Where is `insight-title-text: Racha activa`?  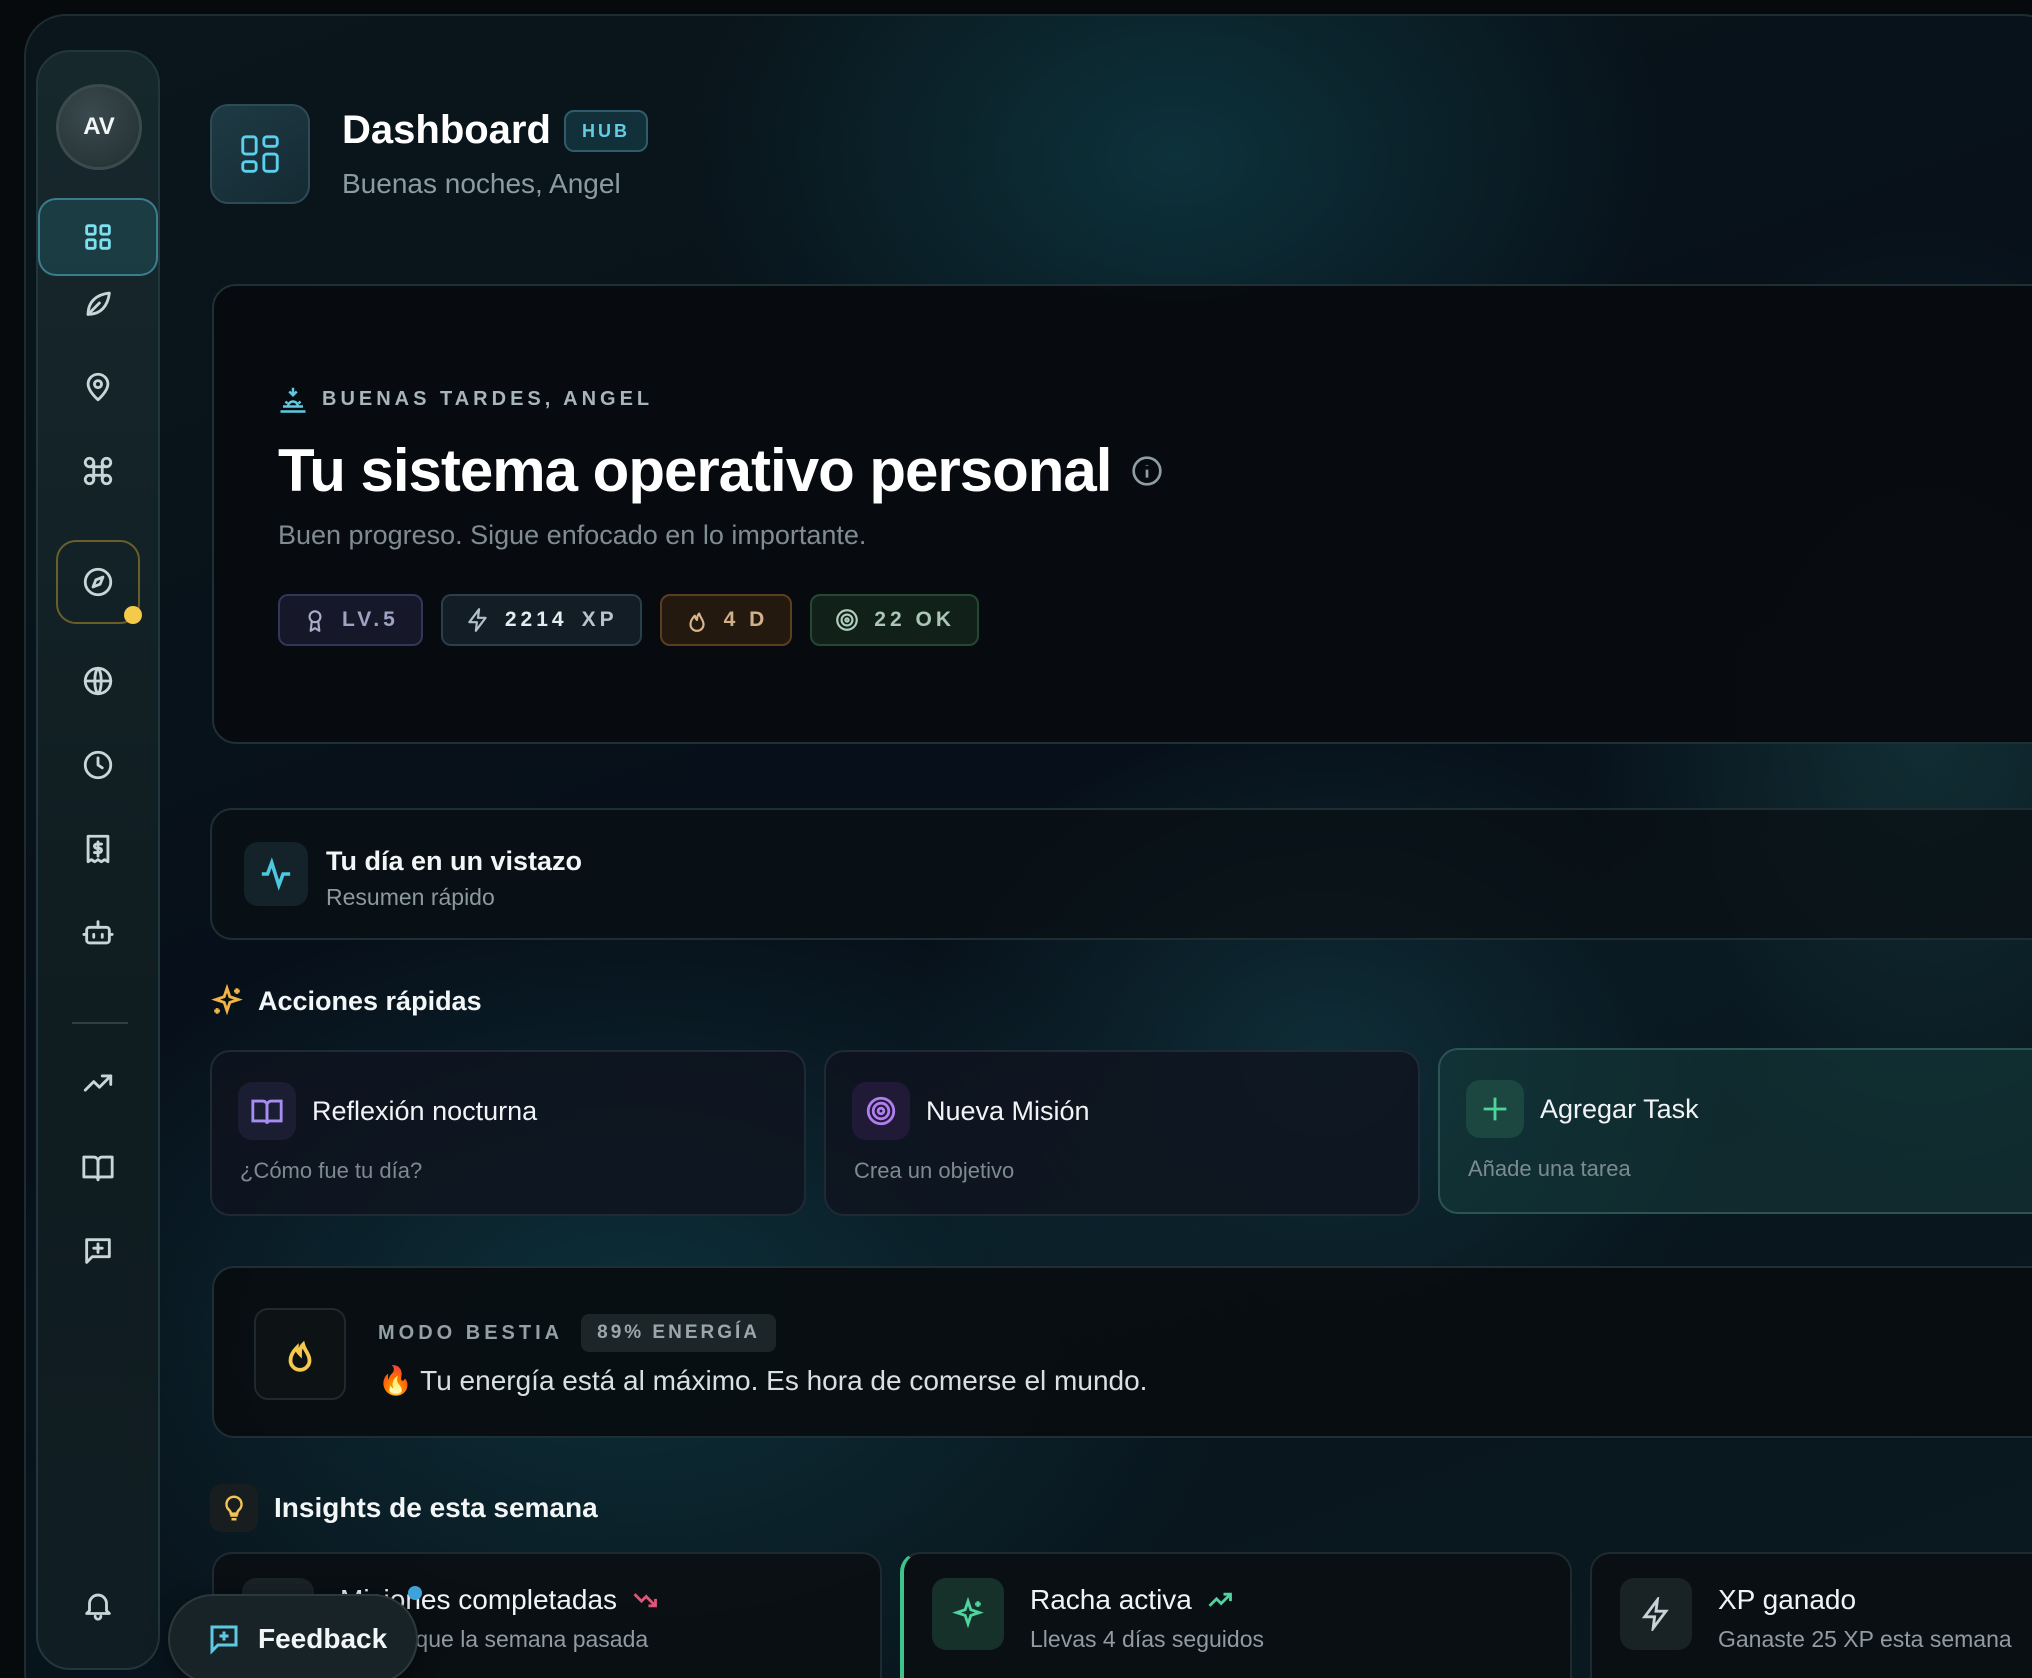
insight-title-text: Racha activa is located at coordinates (1111, 1599).